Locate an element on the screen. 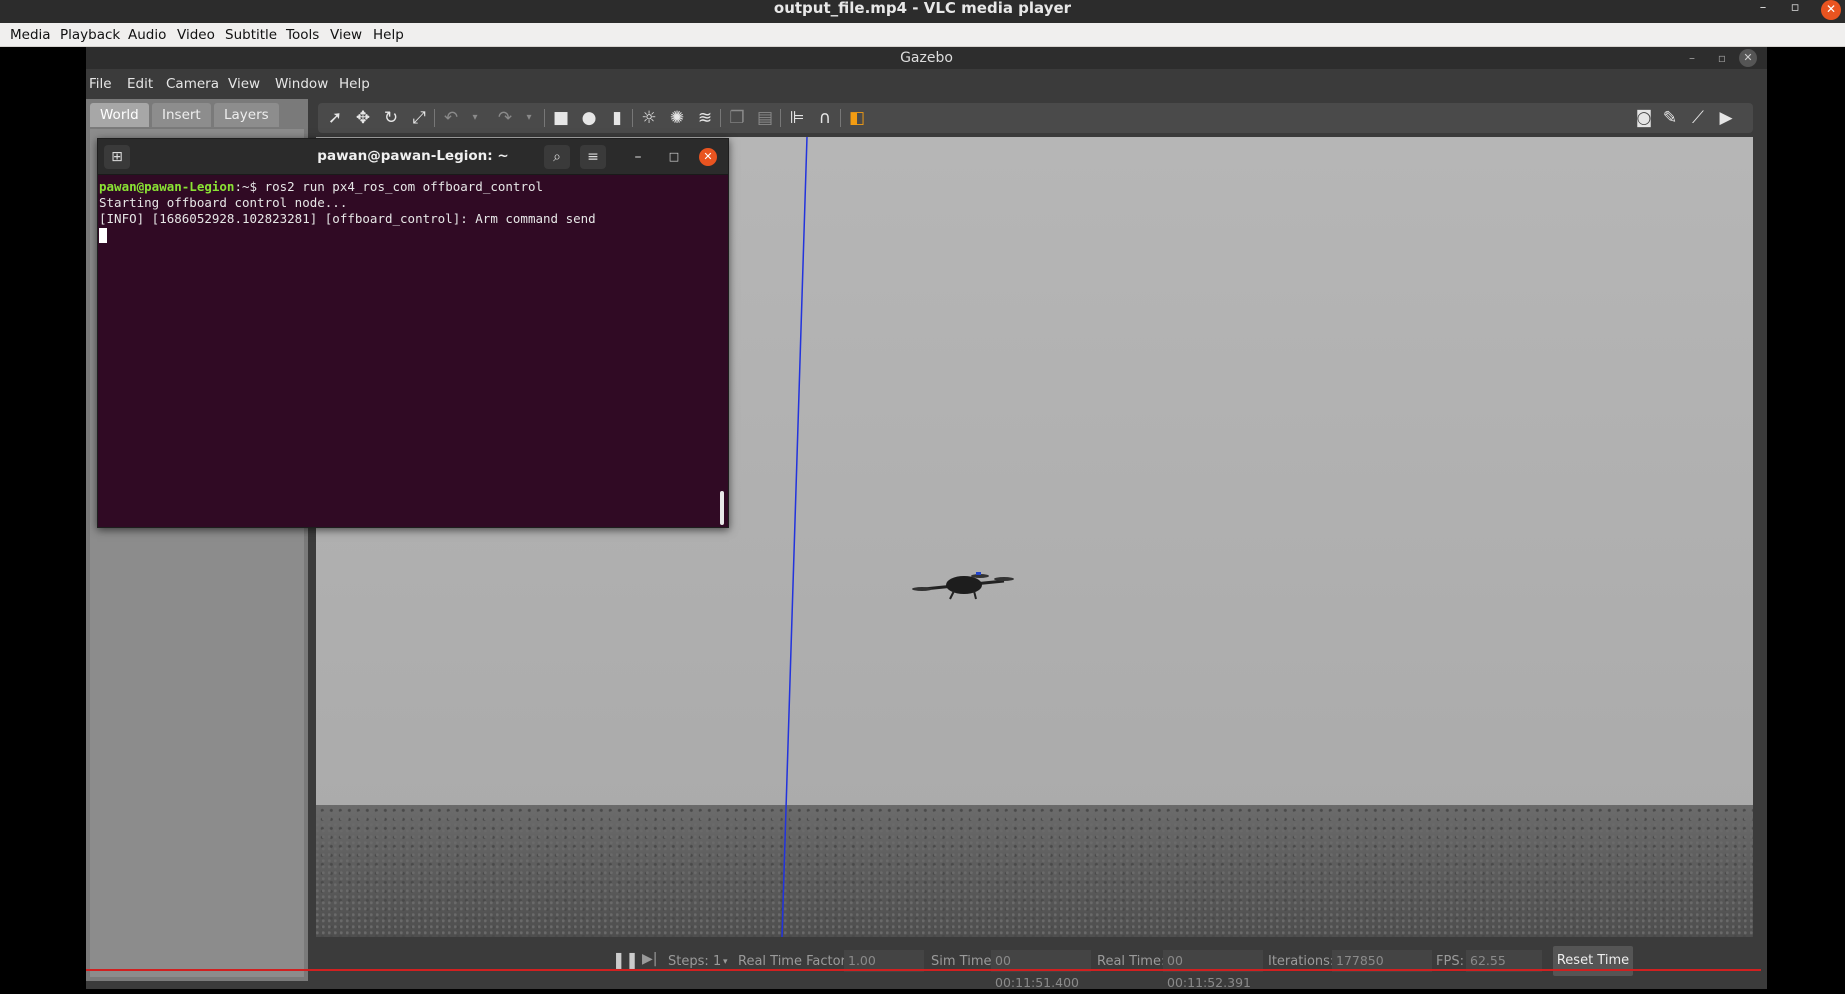 The image size is (1845, 994). terminal-scrollbar is located at coordinates (722, 508).